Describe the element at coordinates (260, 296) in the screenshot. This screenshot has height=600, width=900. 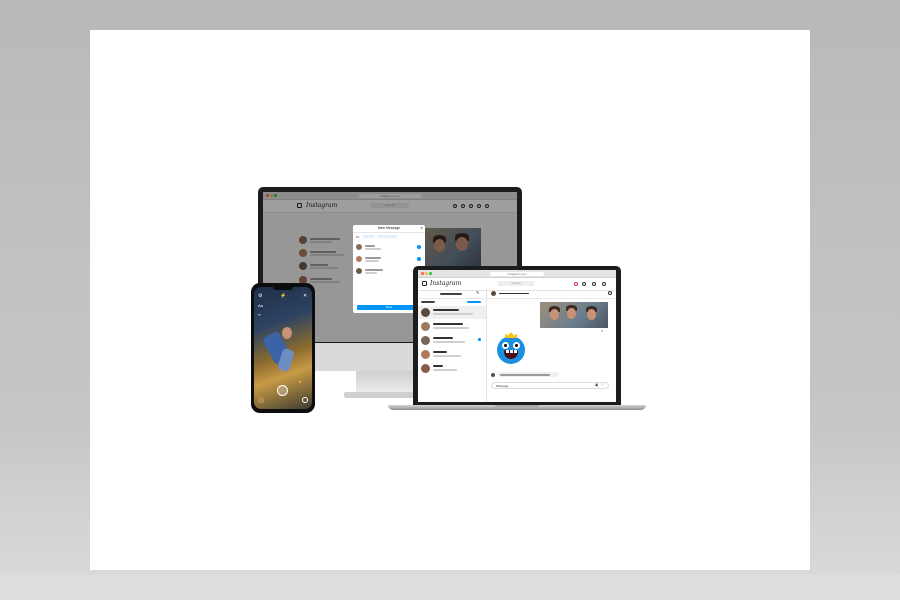
I see `settings-icon: ⚙` at that location.